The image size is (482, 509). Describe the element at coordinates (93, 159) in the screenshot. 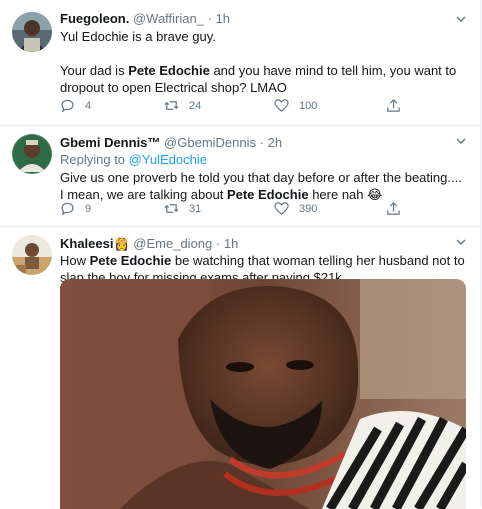

I see `replying-label: Replying to` at that location.